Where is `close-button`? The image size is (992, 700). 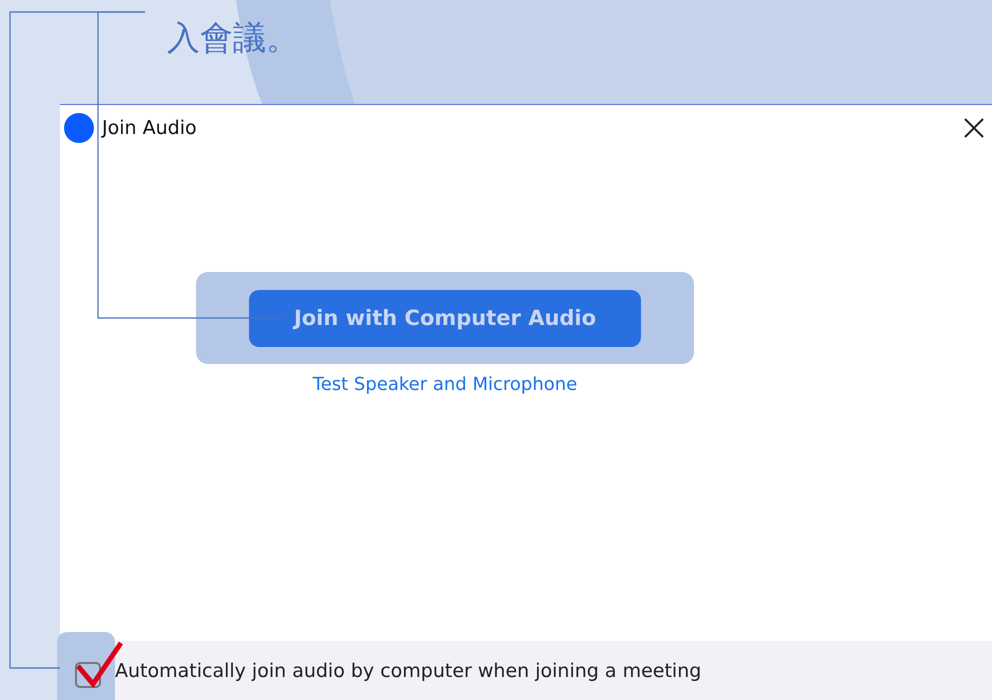 close-button is located at coordinates (974, 128).